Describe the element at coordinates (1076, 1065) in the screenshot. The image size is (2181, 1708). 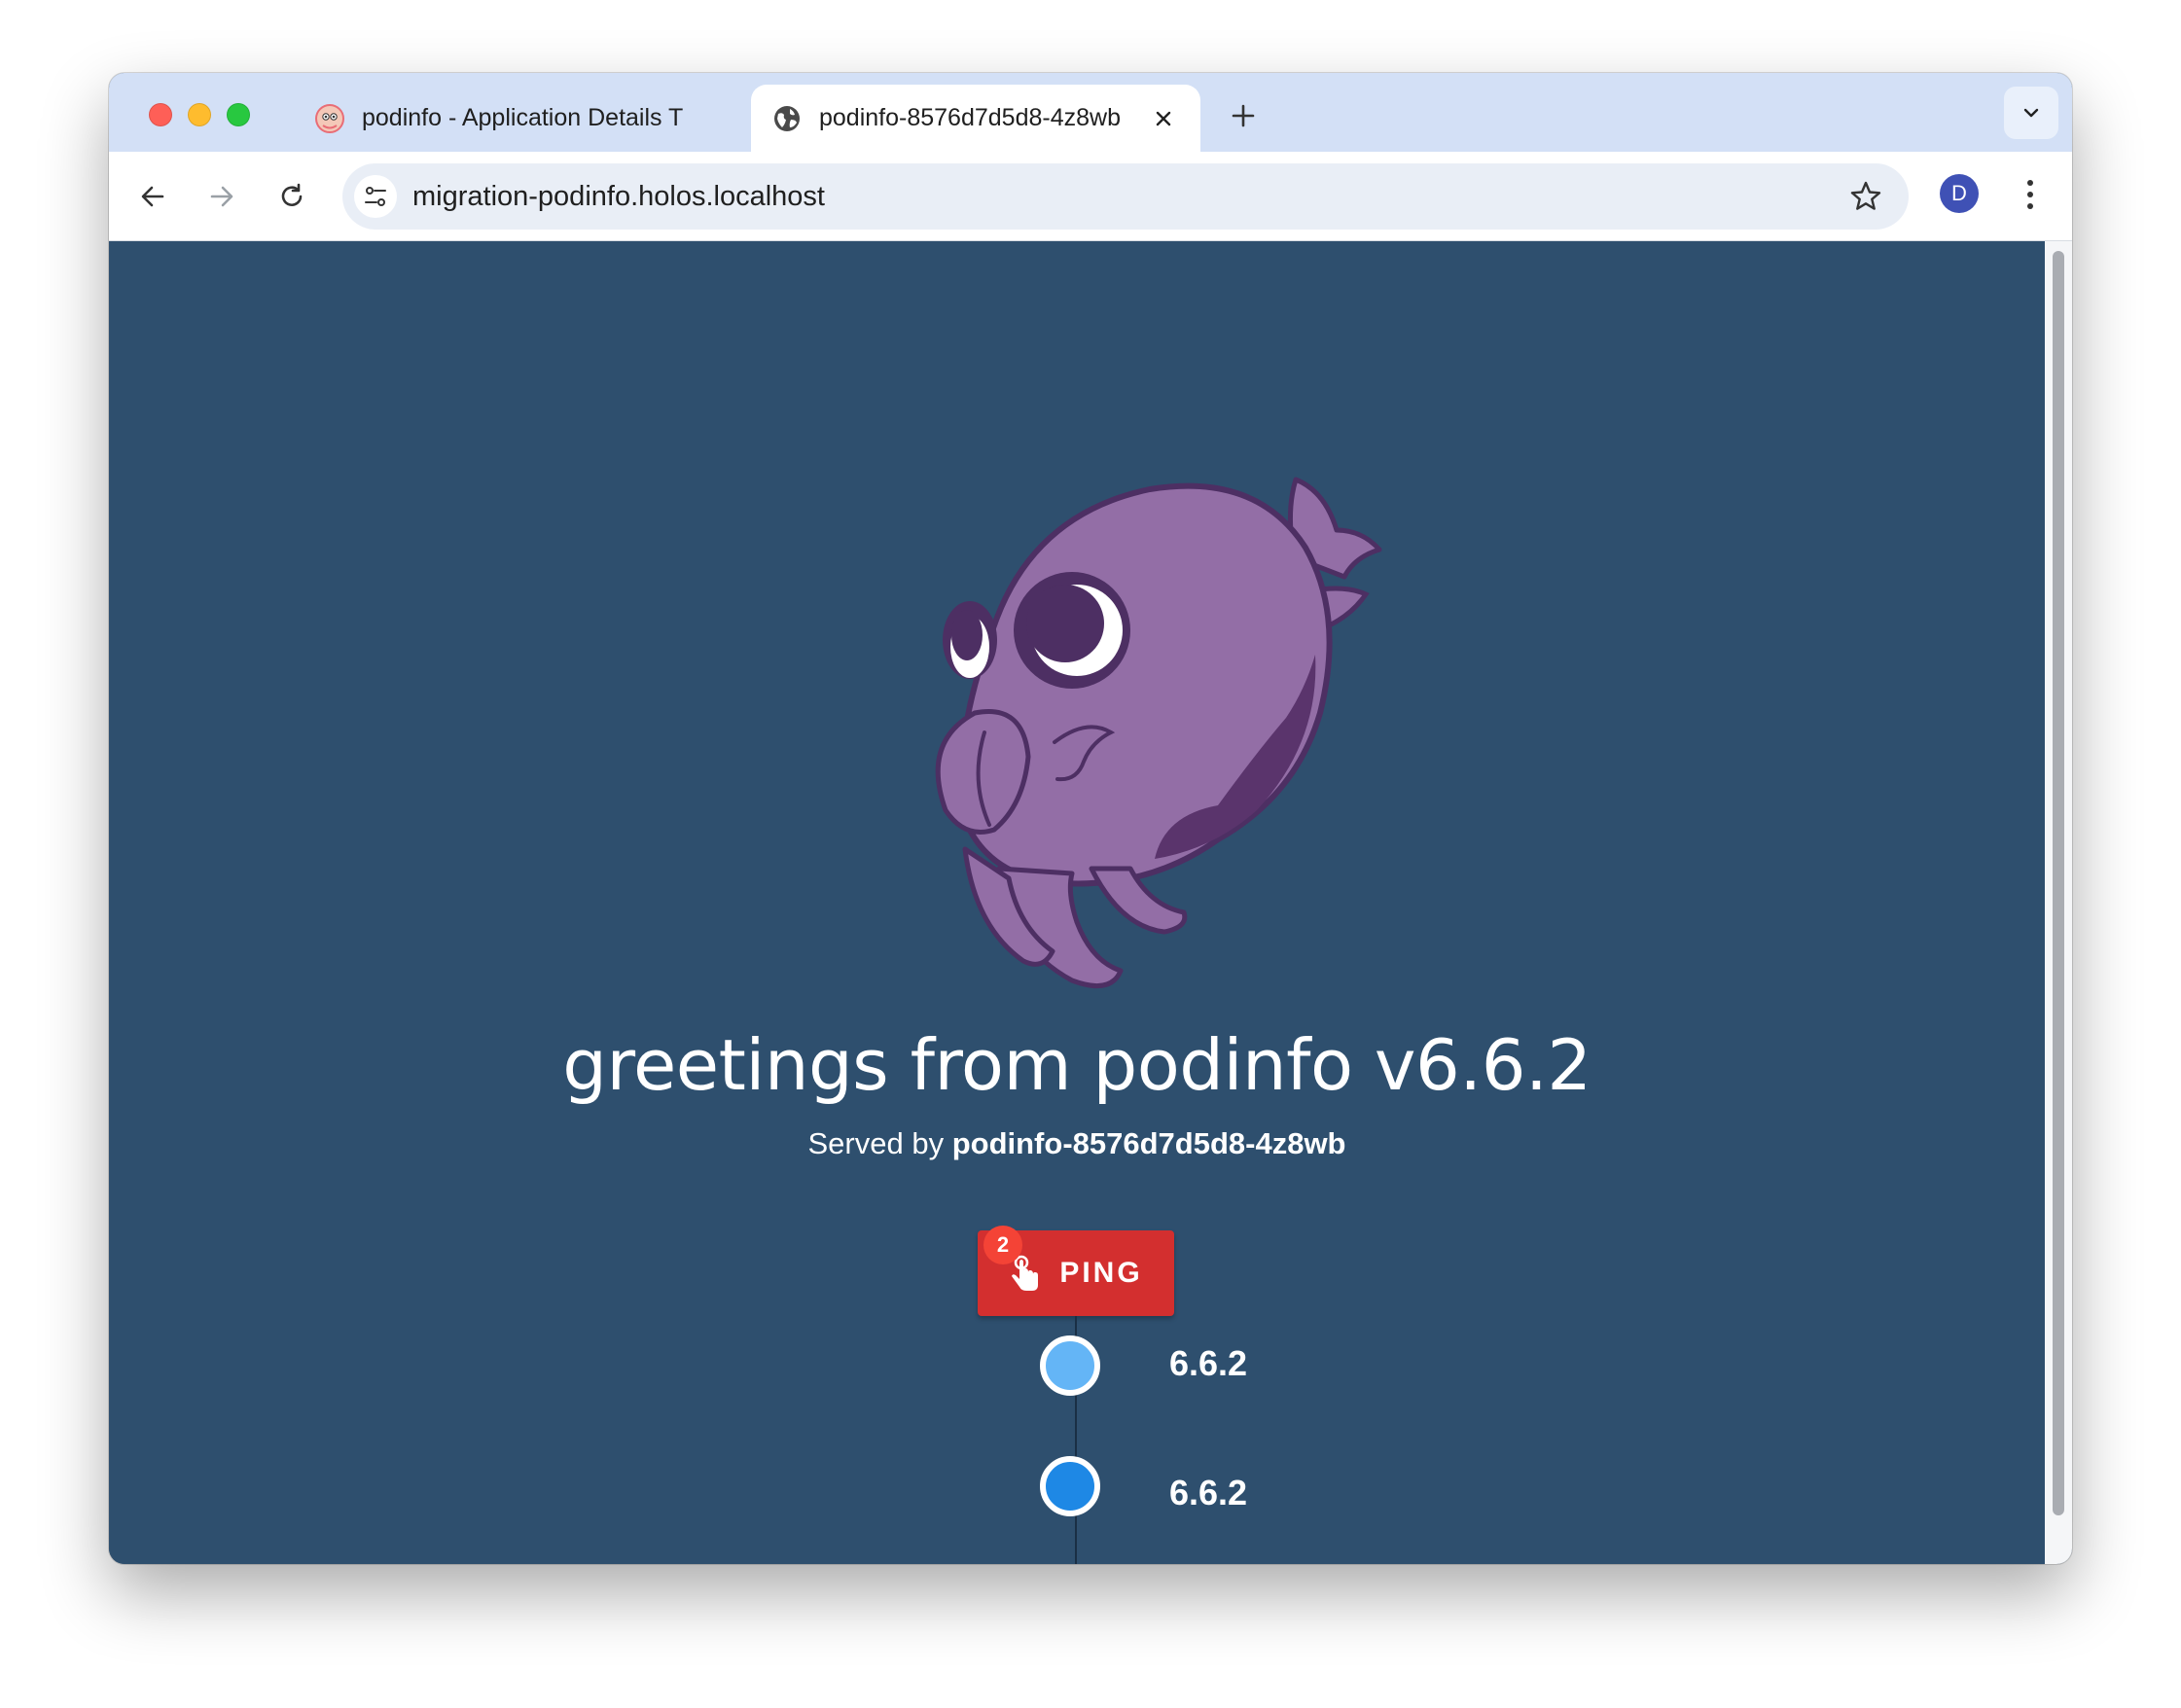
I see `page-title: greetings from podinfo v6.6.2` at that location.